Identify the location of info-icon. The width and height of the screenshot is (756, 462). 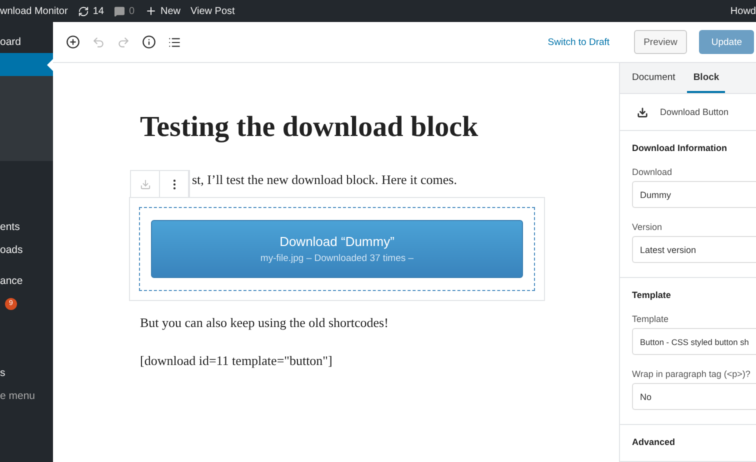
(149, 42).